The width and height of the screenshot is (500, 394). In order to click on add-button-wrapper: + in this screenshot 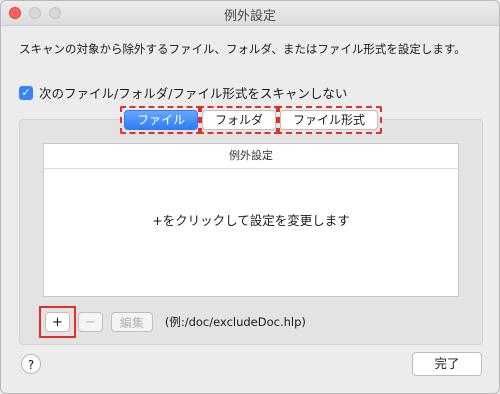, I will do `click(57, 322)`.